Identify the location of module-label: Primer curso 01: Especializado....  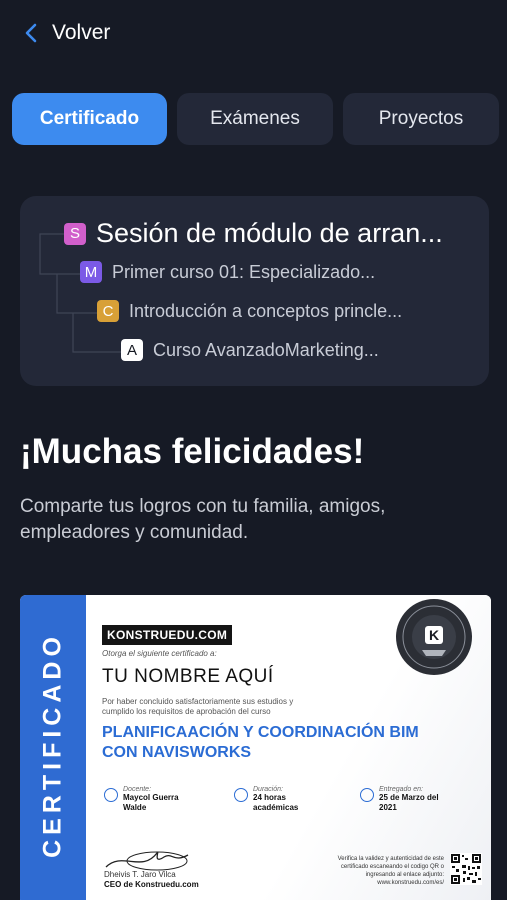
(244, 271).